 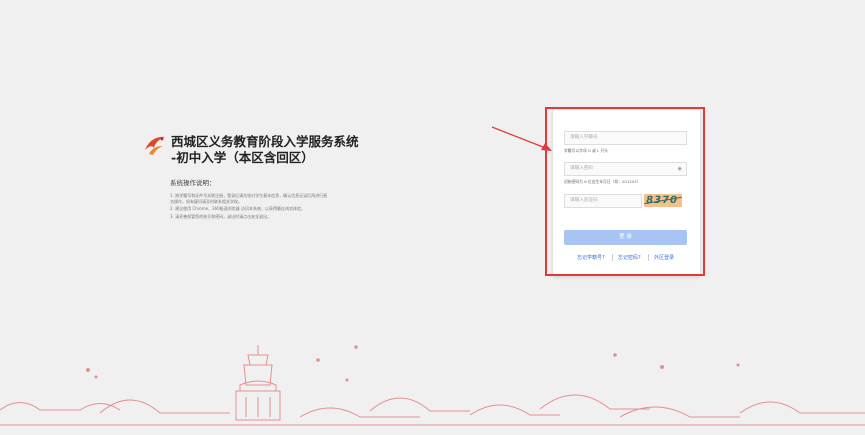 What do you see at coordinates (265, 141) in the screenshot?
I see `title-line-1: 西城区义务教育阶段入学服务系统` at bounding box center [265, 141].